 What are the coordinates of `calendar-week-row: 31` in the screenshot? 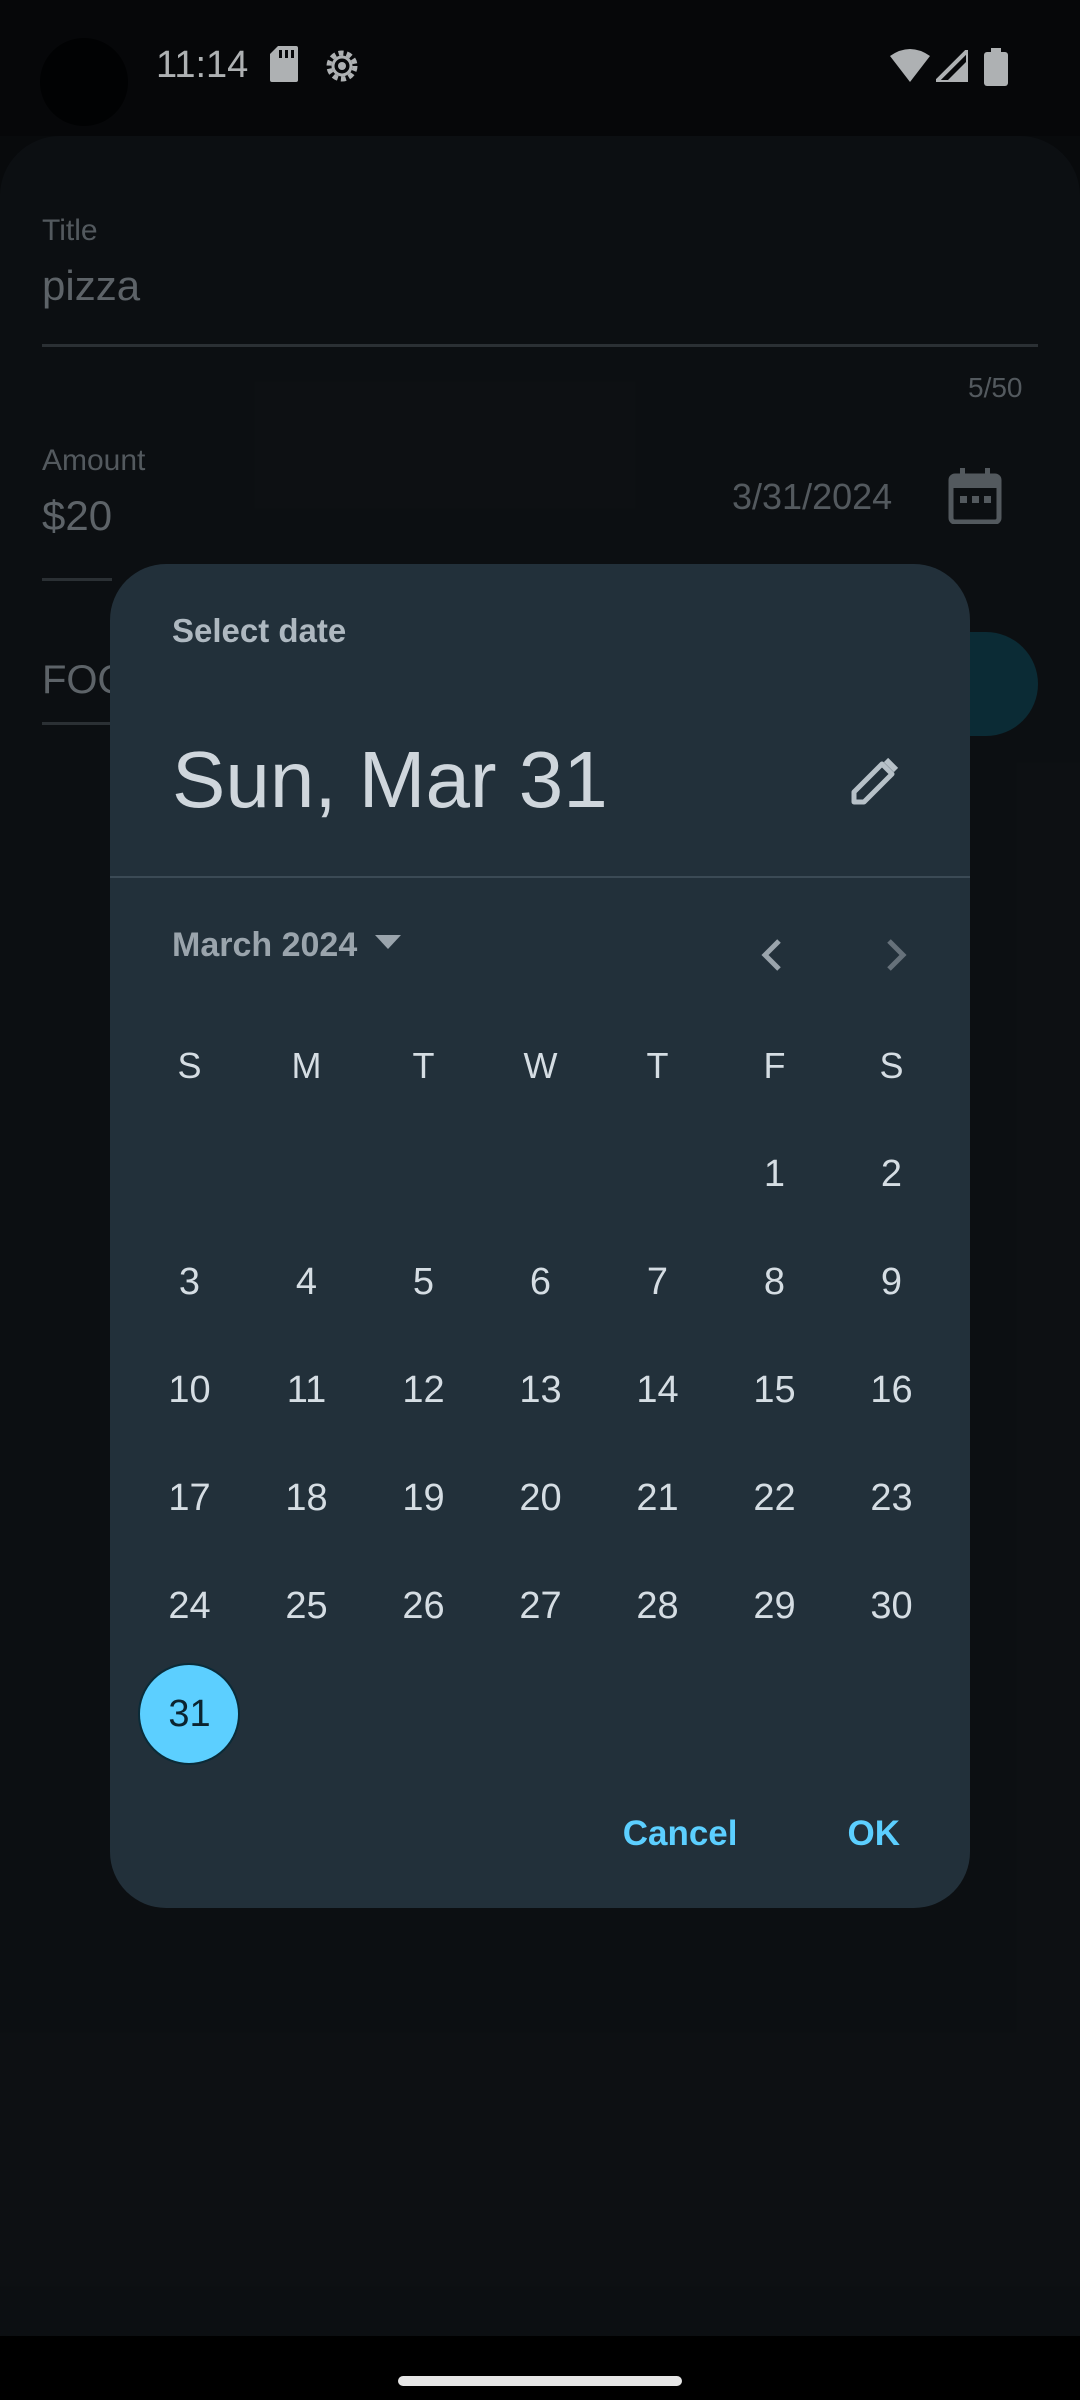 It's located at (541, 1714).